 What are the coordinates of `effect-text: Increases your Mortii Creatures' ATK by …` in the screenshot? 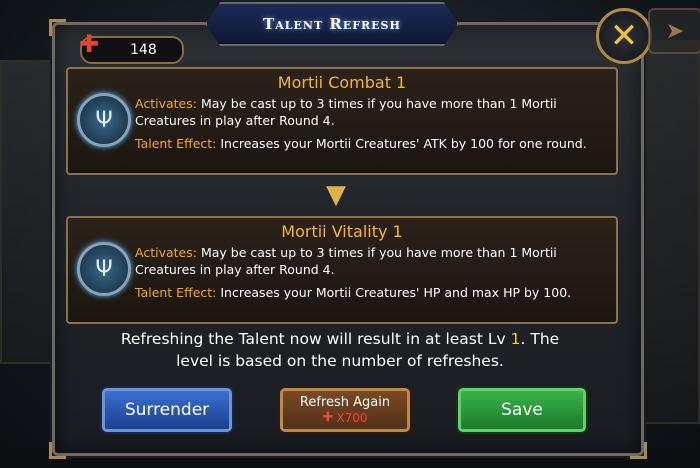 It's located at (403, 143).